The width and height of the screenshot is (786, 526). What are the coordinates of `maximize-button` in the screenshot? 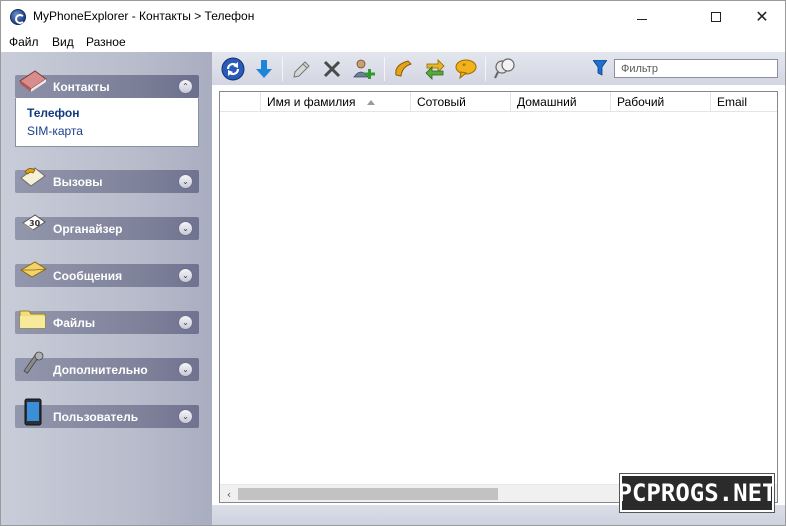 It's located at (716, 16).